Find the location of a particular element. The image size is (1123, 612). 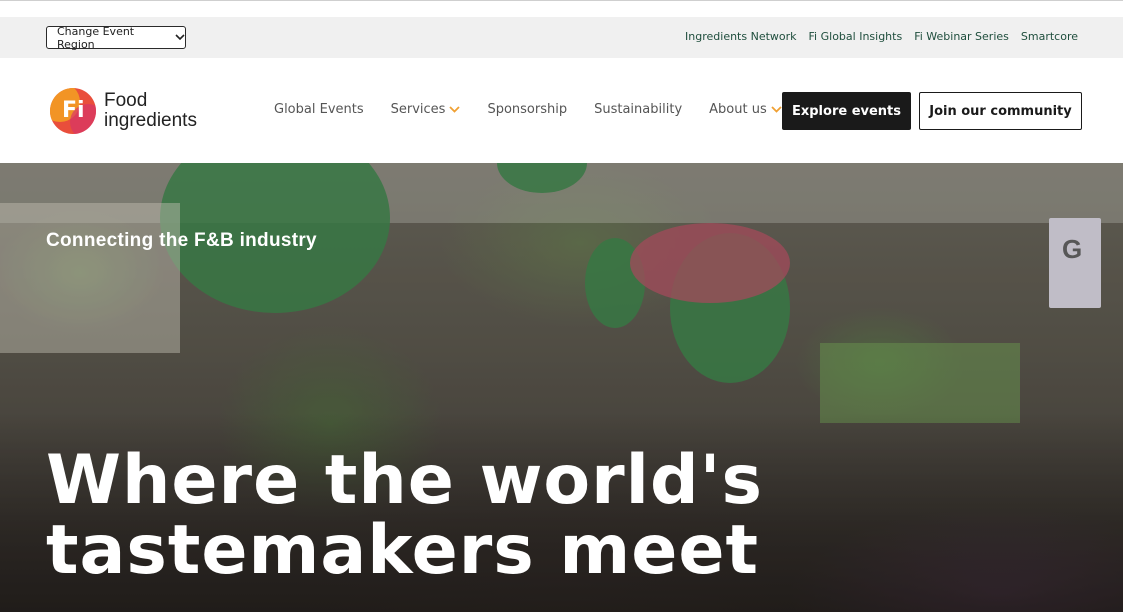

change-event-region-button: Change Event Region is located at coordinates (116, 37).